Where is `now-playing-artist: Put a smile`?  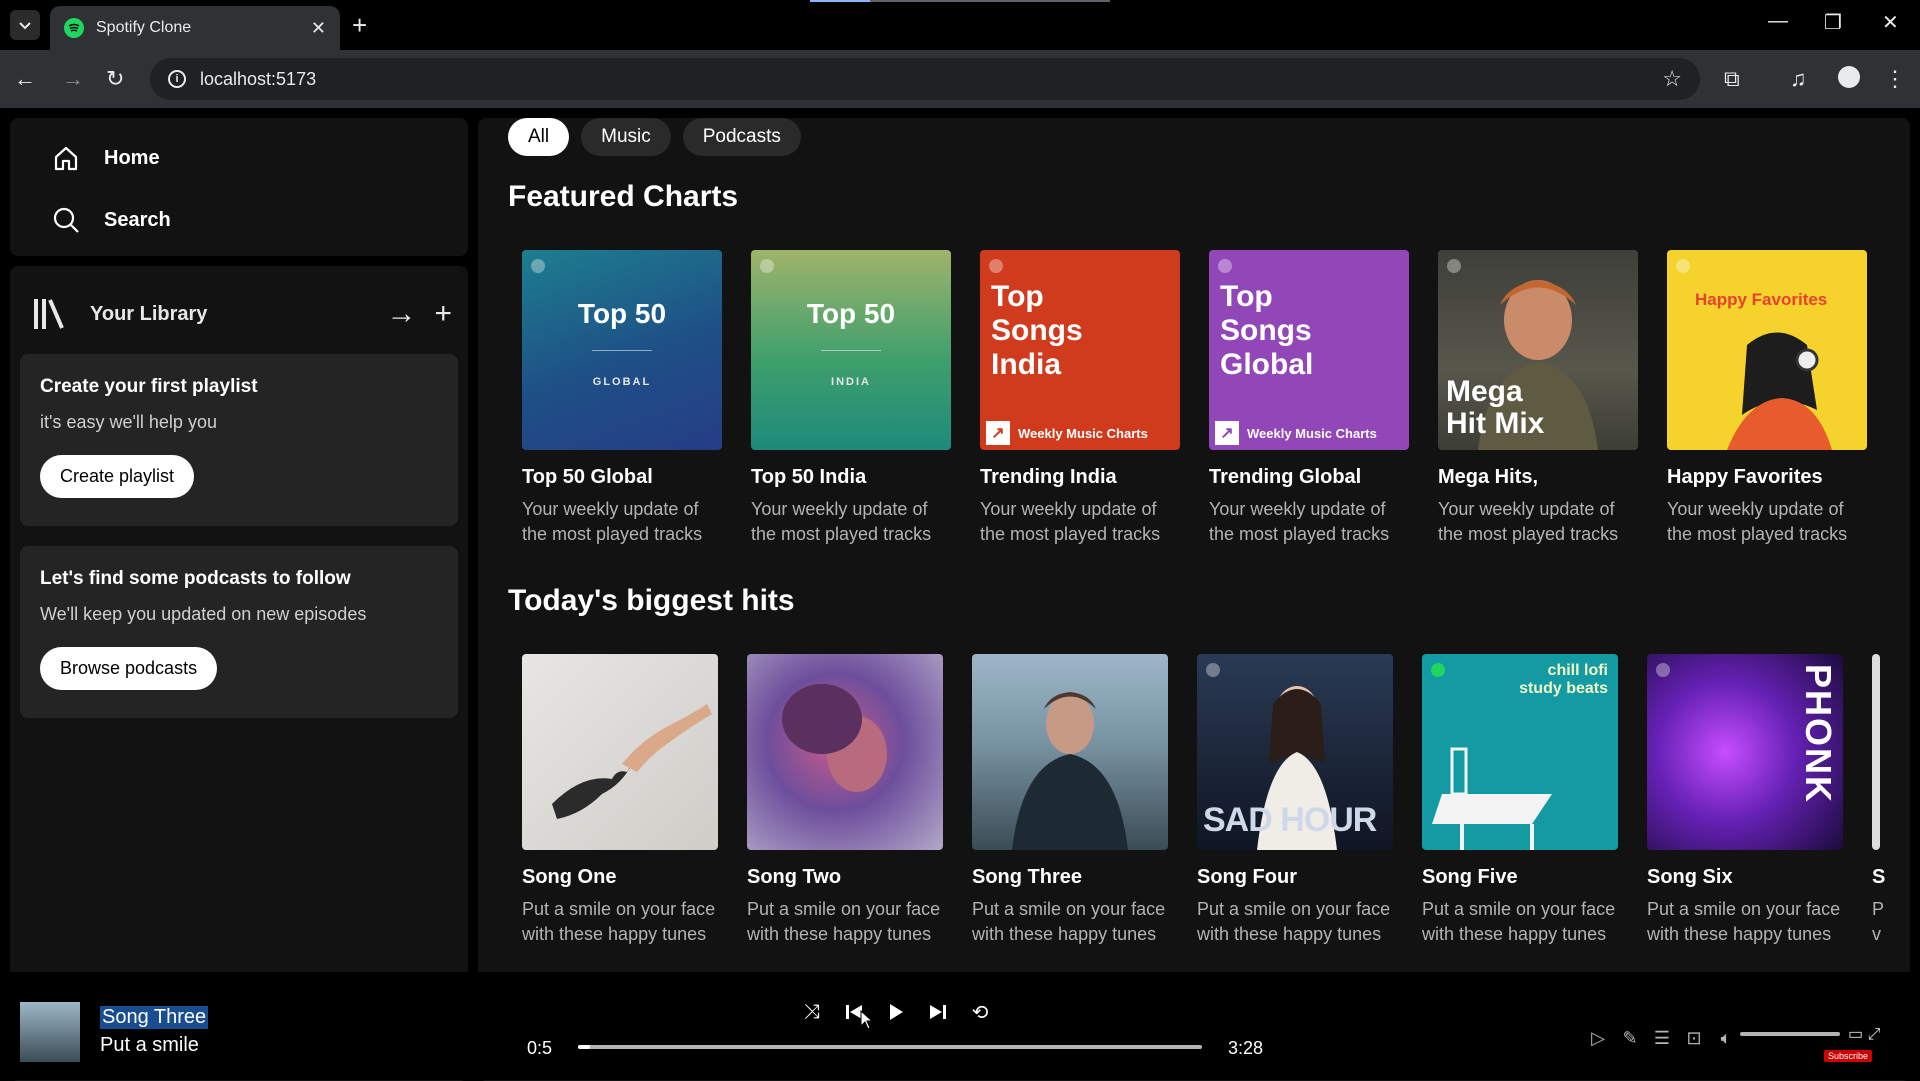
now-playing-artist: Put a smile is located at coordinates (149, 1045).